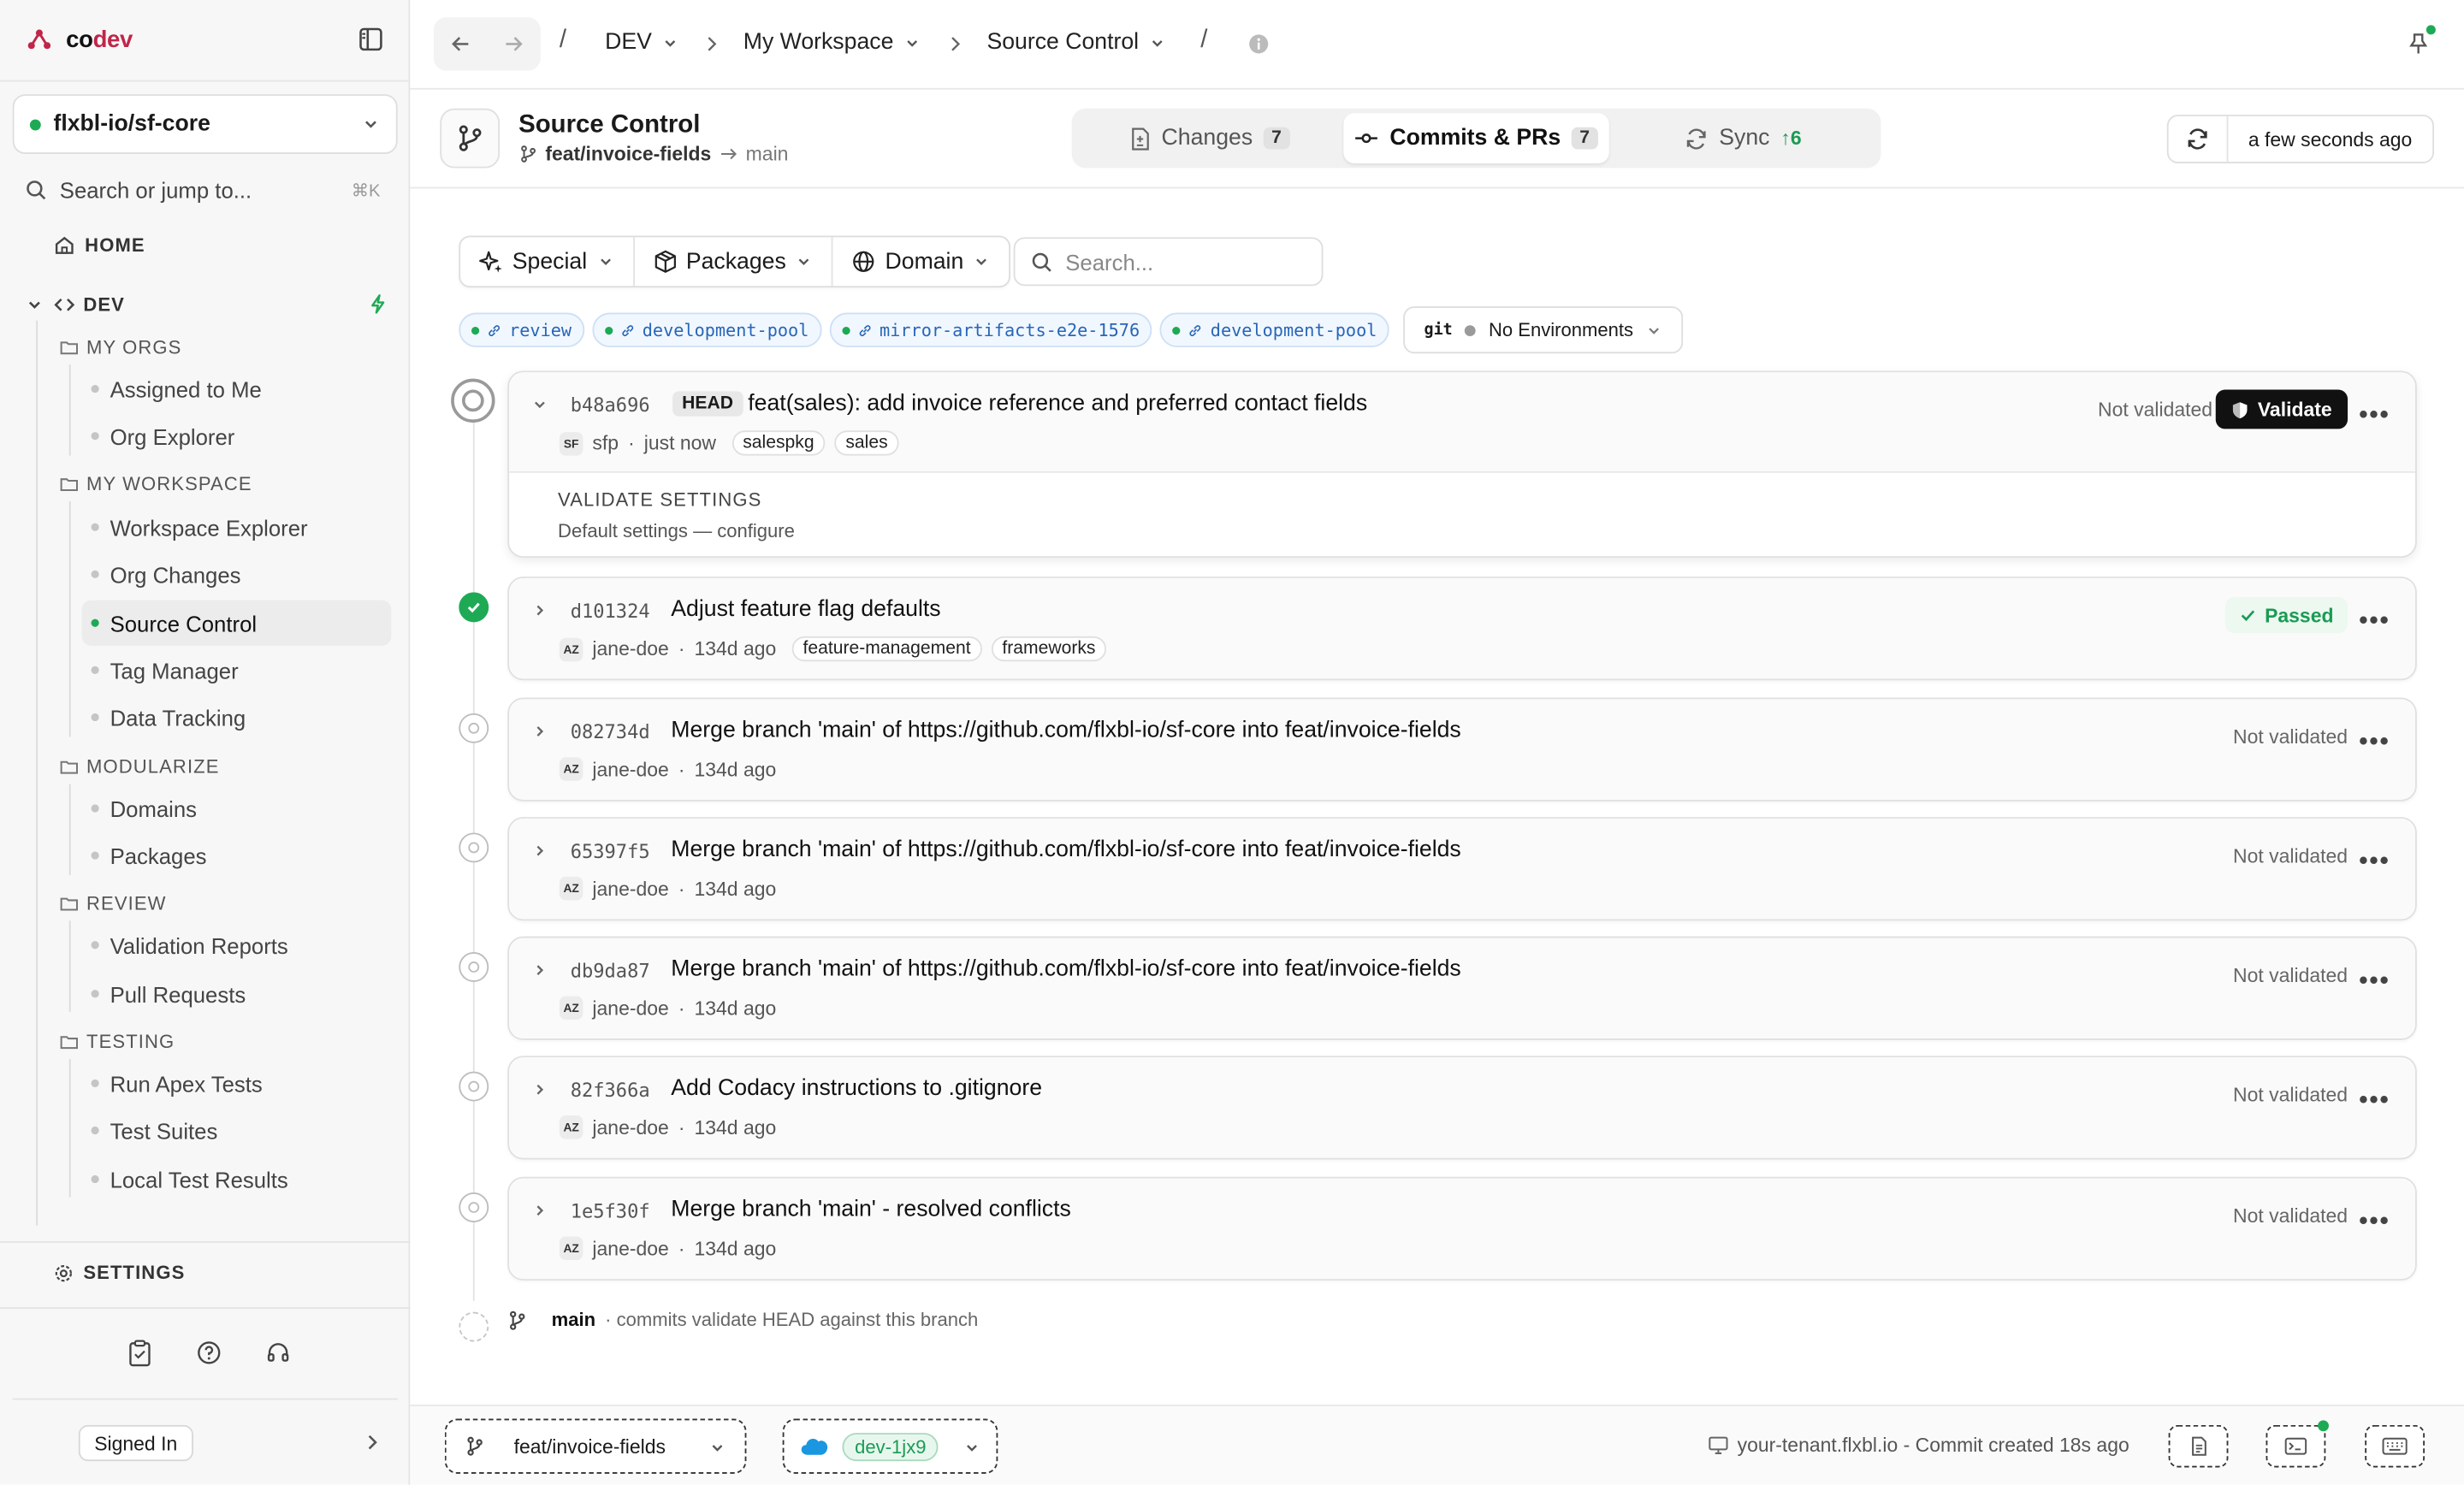 The width and height of the screenshot is (2464, 1485). Describe the element at coordinates (990, 330) in the screenshot. I see `env-chip: mirror-artifacts-e2e-1576` at that location.